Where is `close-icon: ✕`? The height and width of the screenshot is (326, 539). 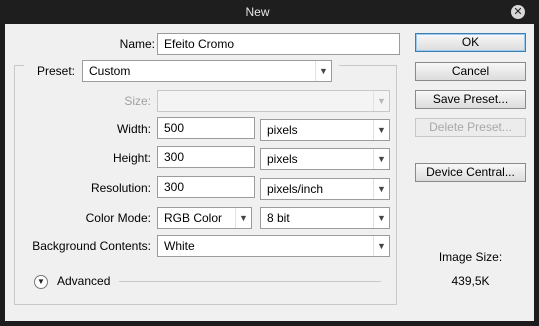
close-icon: ✕ is located at coordinates (518, 12).